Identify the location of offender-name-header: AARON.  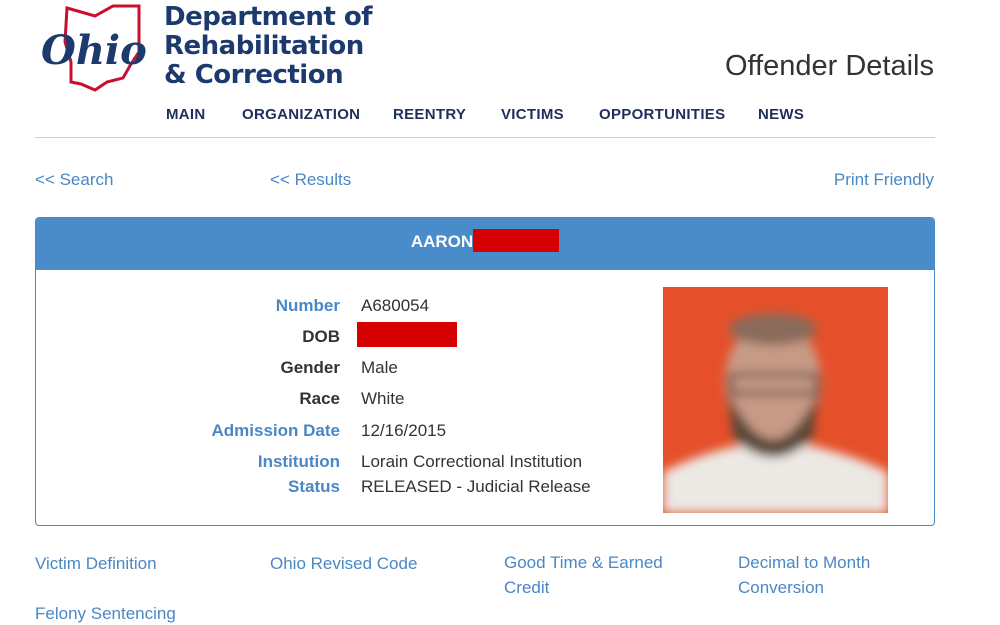
(485, 244).